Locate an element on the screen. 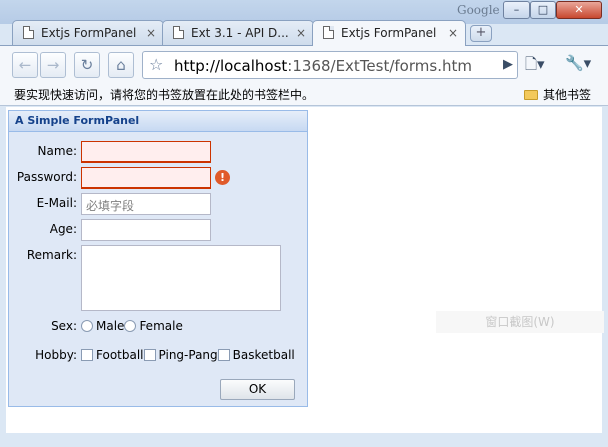  new-tab-button: + is located at coordinates (481, 33).